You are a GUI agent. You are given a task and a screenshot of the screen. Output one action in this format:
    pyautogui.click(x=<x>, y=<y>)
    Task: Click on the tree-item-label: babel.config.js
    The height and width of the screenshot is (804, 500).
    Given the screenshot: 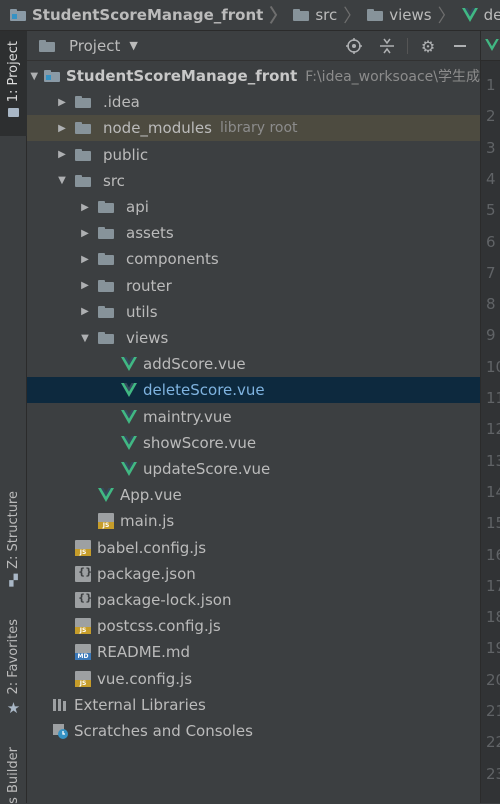 What is the action you would take?
    pyautogui.click(x=152, y=547)
    